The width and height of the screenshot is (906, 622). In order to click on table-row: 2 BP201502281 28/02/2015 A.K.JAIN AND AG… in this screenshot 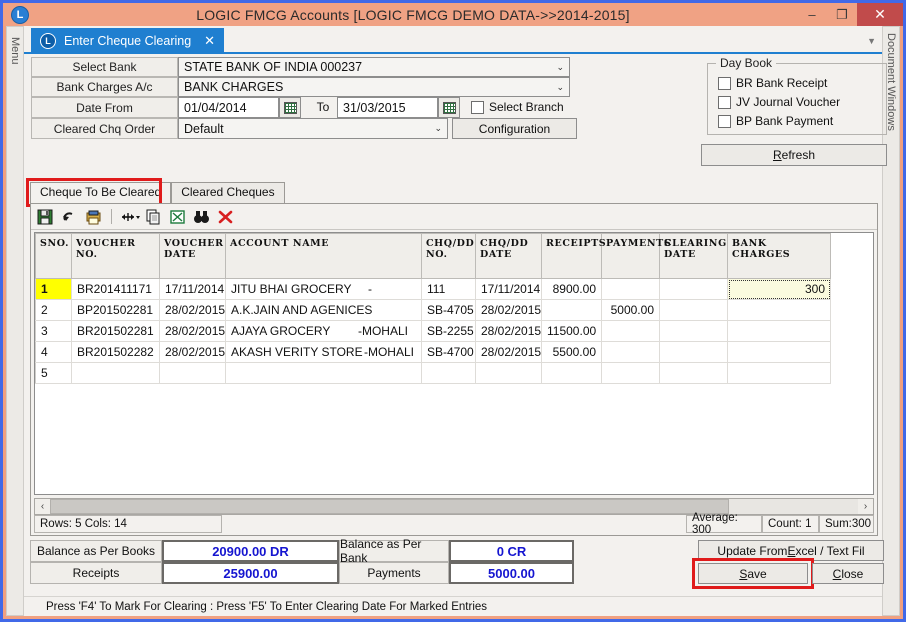, I will do `click(433, 310)`.